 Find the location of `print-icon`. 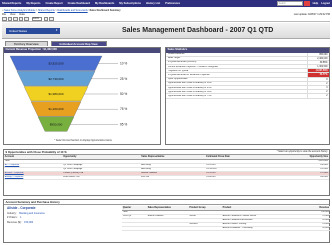

print-icon is located at coordinates (9, 19).